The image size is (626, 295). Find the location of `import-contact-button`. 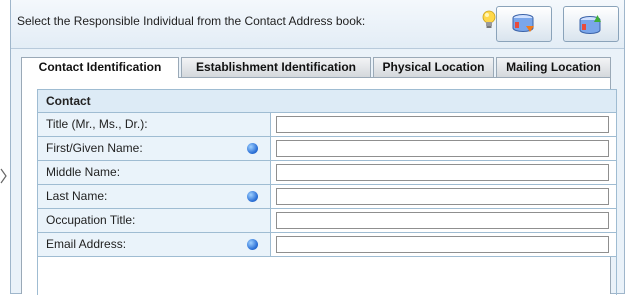

import-contact-button is located at coordinates (524, 24).